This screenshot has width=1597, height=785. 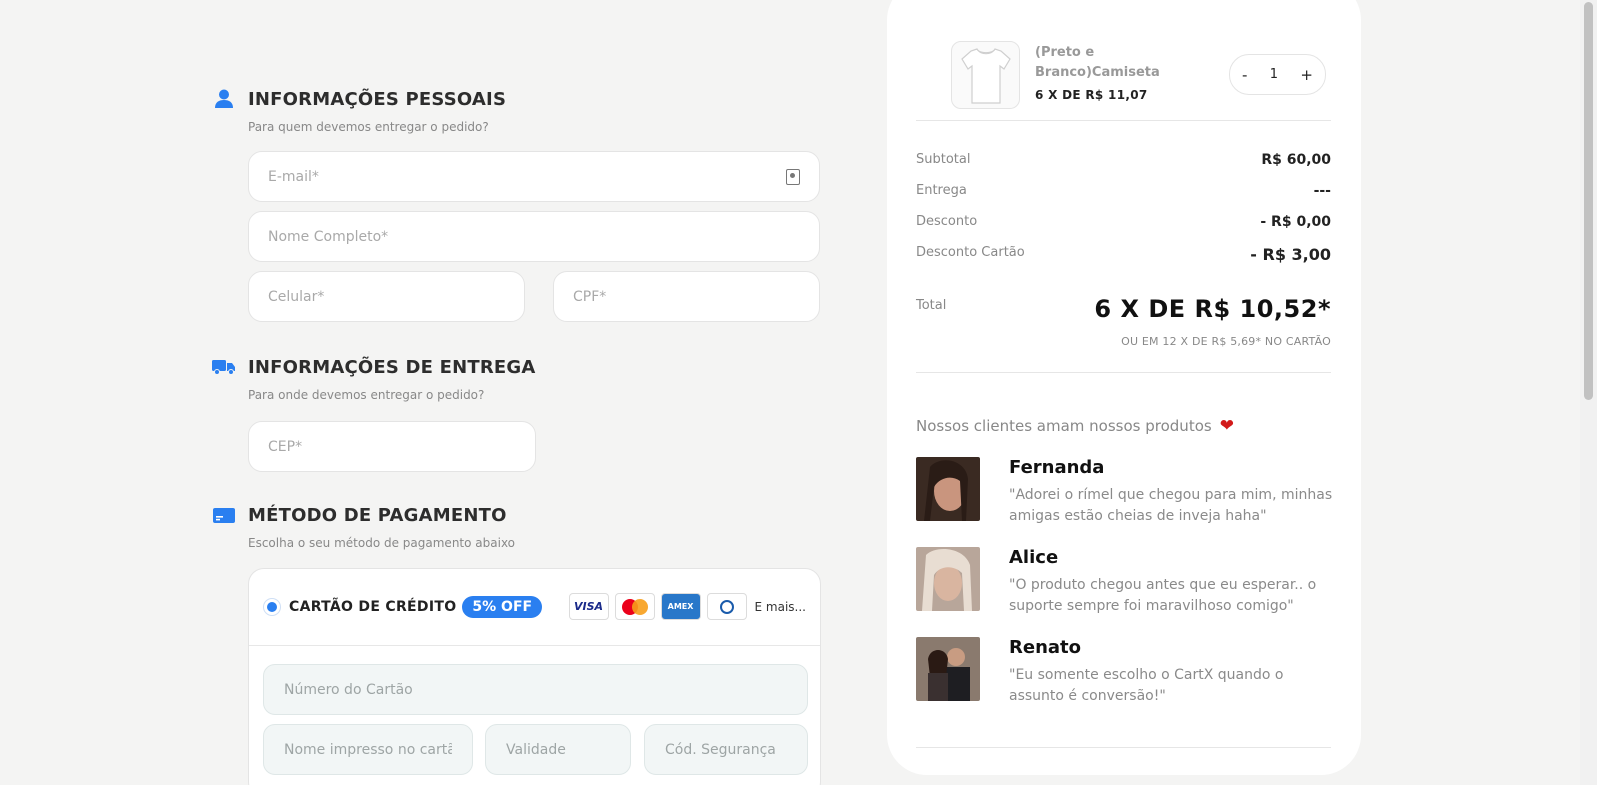 I want to click on total-label: Total, so click(x=931, y=305).